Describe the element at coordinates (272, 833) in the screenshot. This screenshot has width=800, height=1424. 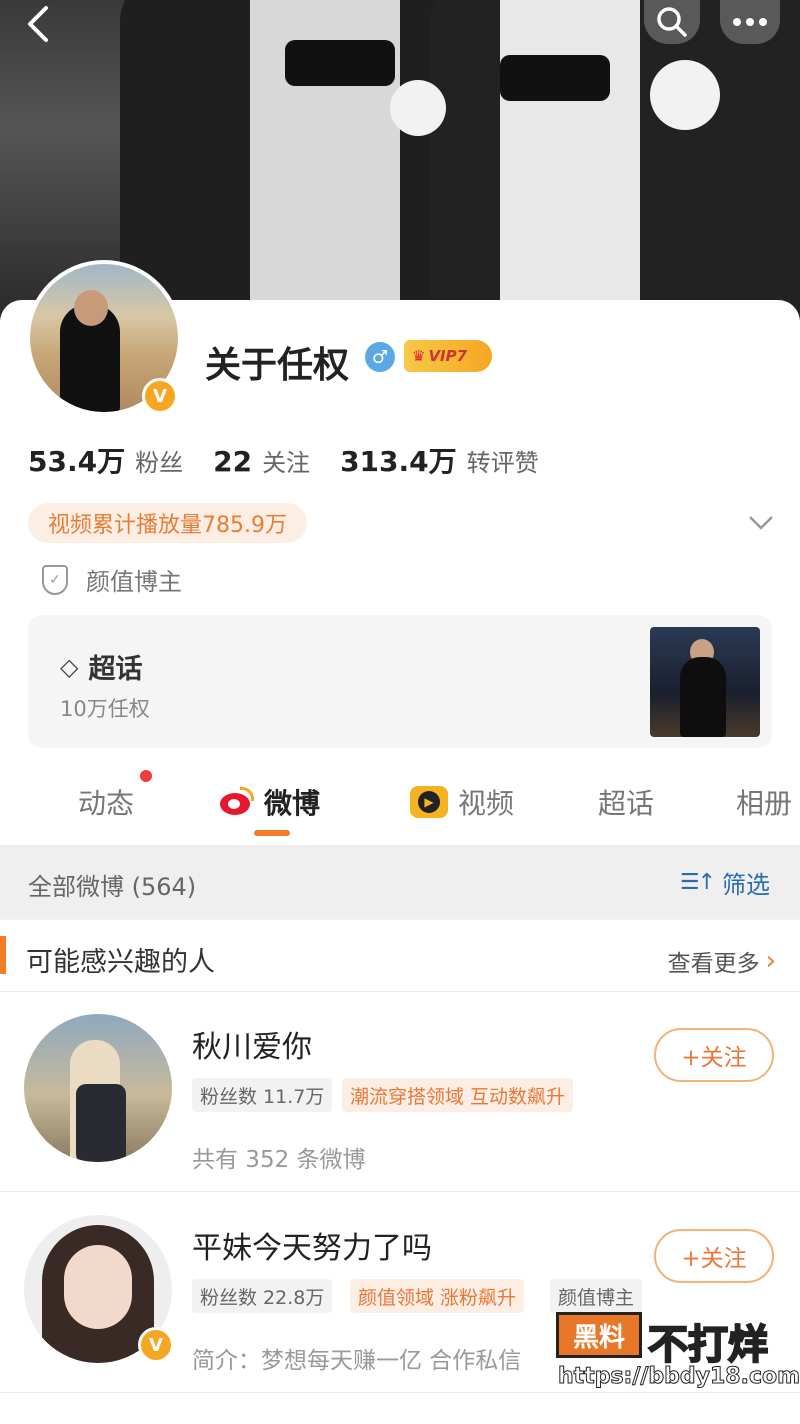
I see `active-tab-indicator` at that location.